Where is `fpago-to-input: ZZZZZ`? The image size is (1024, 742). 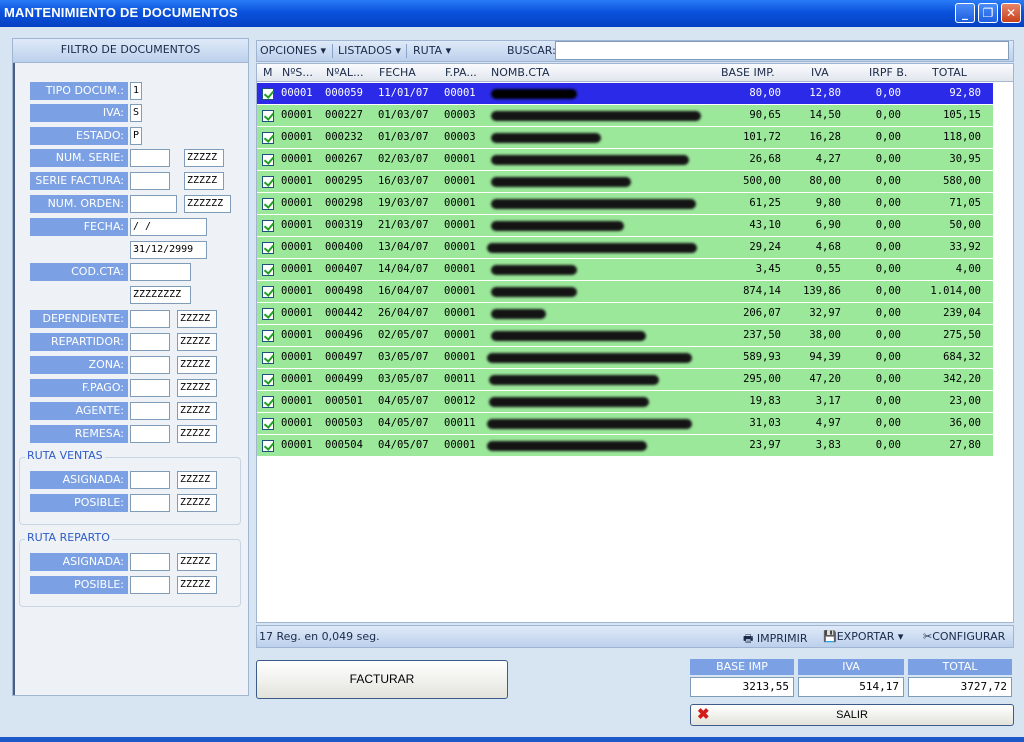 fpago-to-input: ZZZZZ is located at coordinates (197, 388).